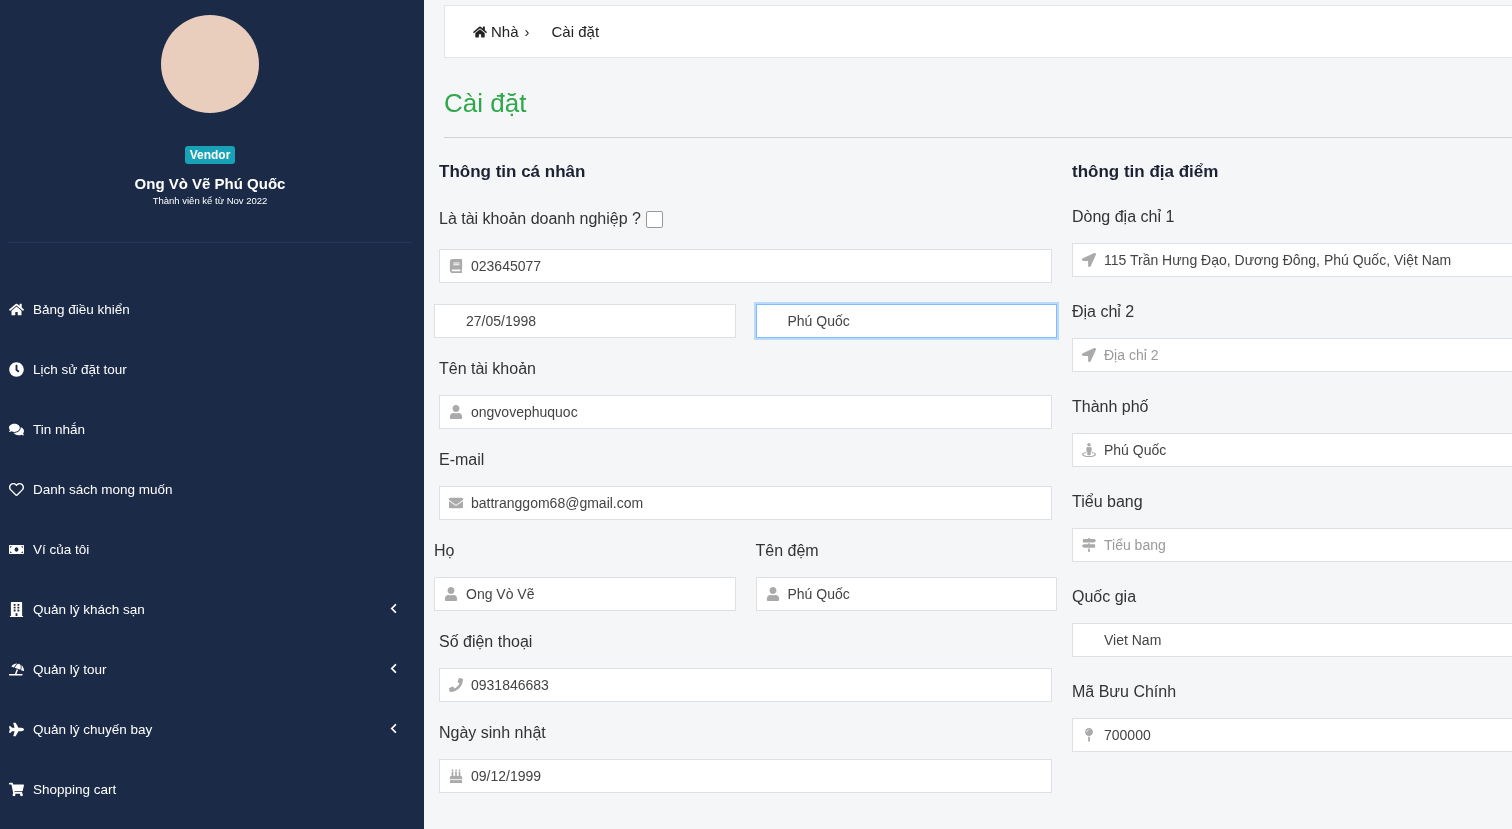  Describe the element at coordinates (540, 219) in the screenshot. I see `checkbox-label: Là tài khoản doanh nghiệp ?` at that location.